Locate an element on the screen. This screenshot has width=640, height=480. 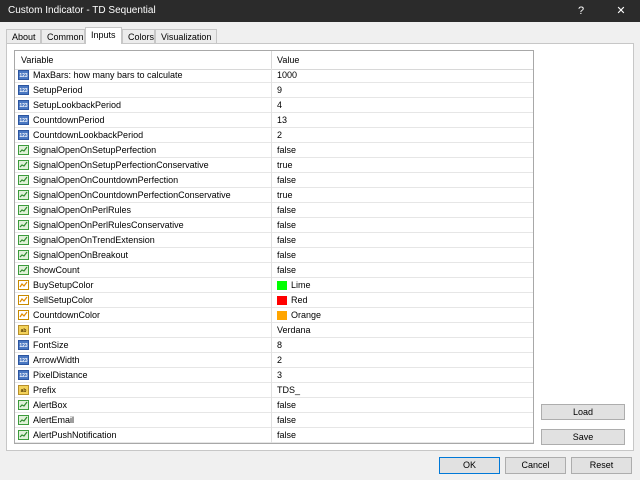
tab-inputs: Inputs is located at coordinates (103, 35).